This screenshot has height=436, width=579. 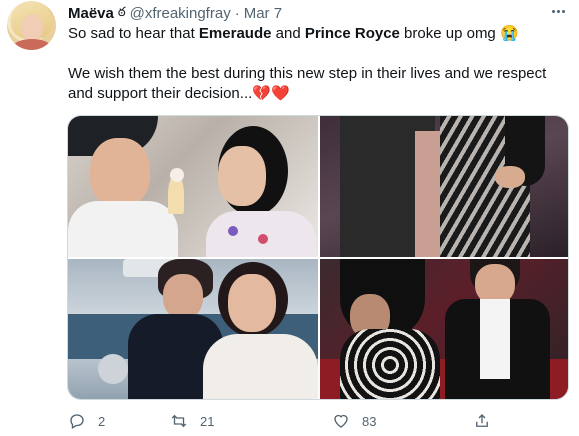 I want to click on more-options-icon, so click(x=558, y=11).